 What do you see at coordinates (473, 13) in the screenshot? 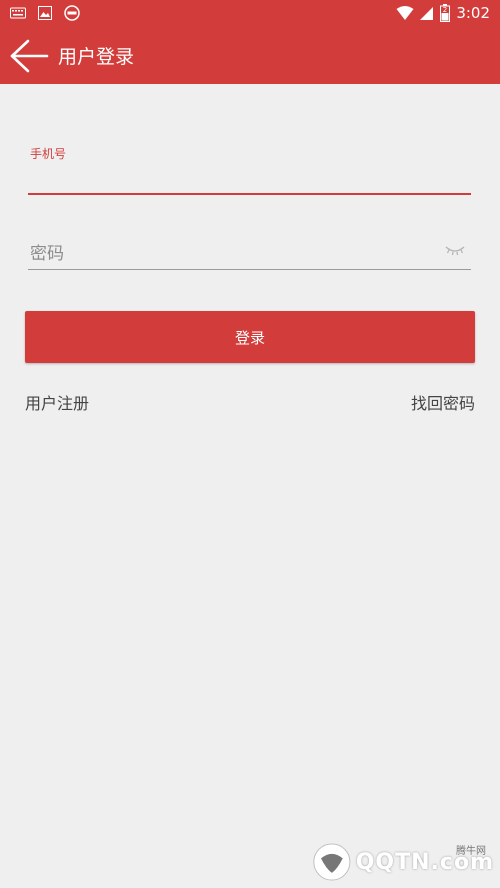
I see `status-time: 3:02` at bounding box center [473, 13].